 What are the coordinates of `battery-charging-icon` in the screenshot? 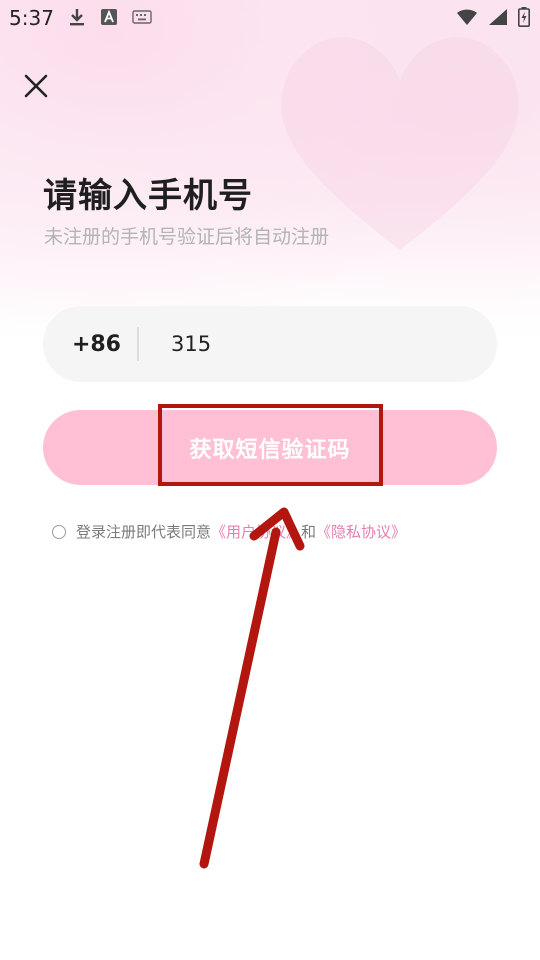 It's located at (524, 17).